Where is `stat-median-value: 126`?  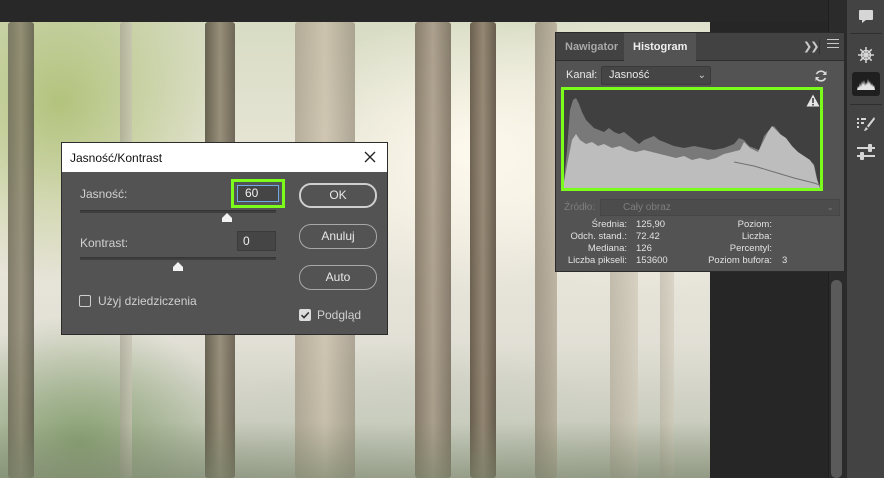
stat-median-value: 126 is located at coordinates (644, 248).